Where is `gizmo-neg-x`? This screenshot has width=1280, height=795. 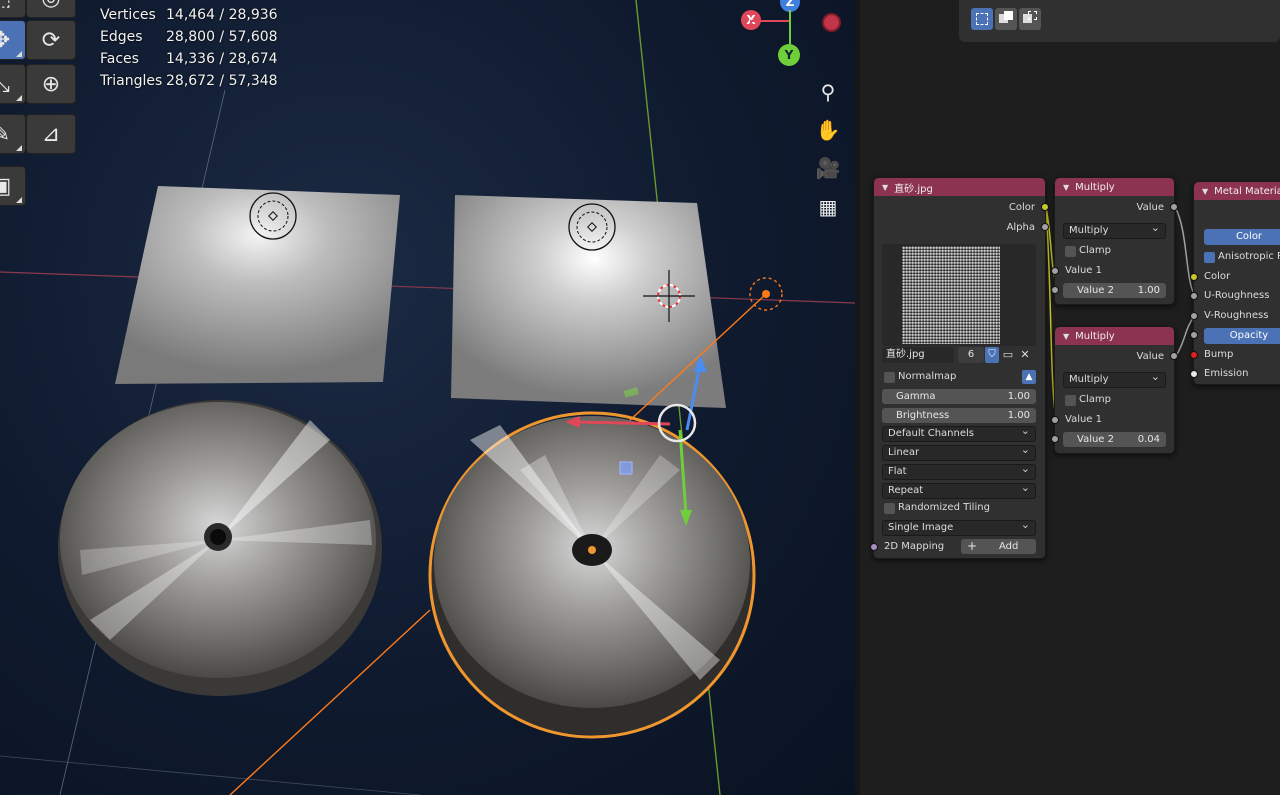 gizmo-neg-x is located at coordinates (831, 22).